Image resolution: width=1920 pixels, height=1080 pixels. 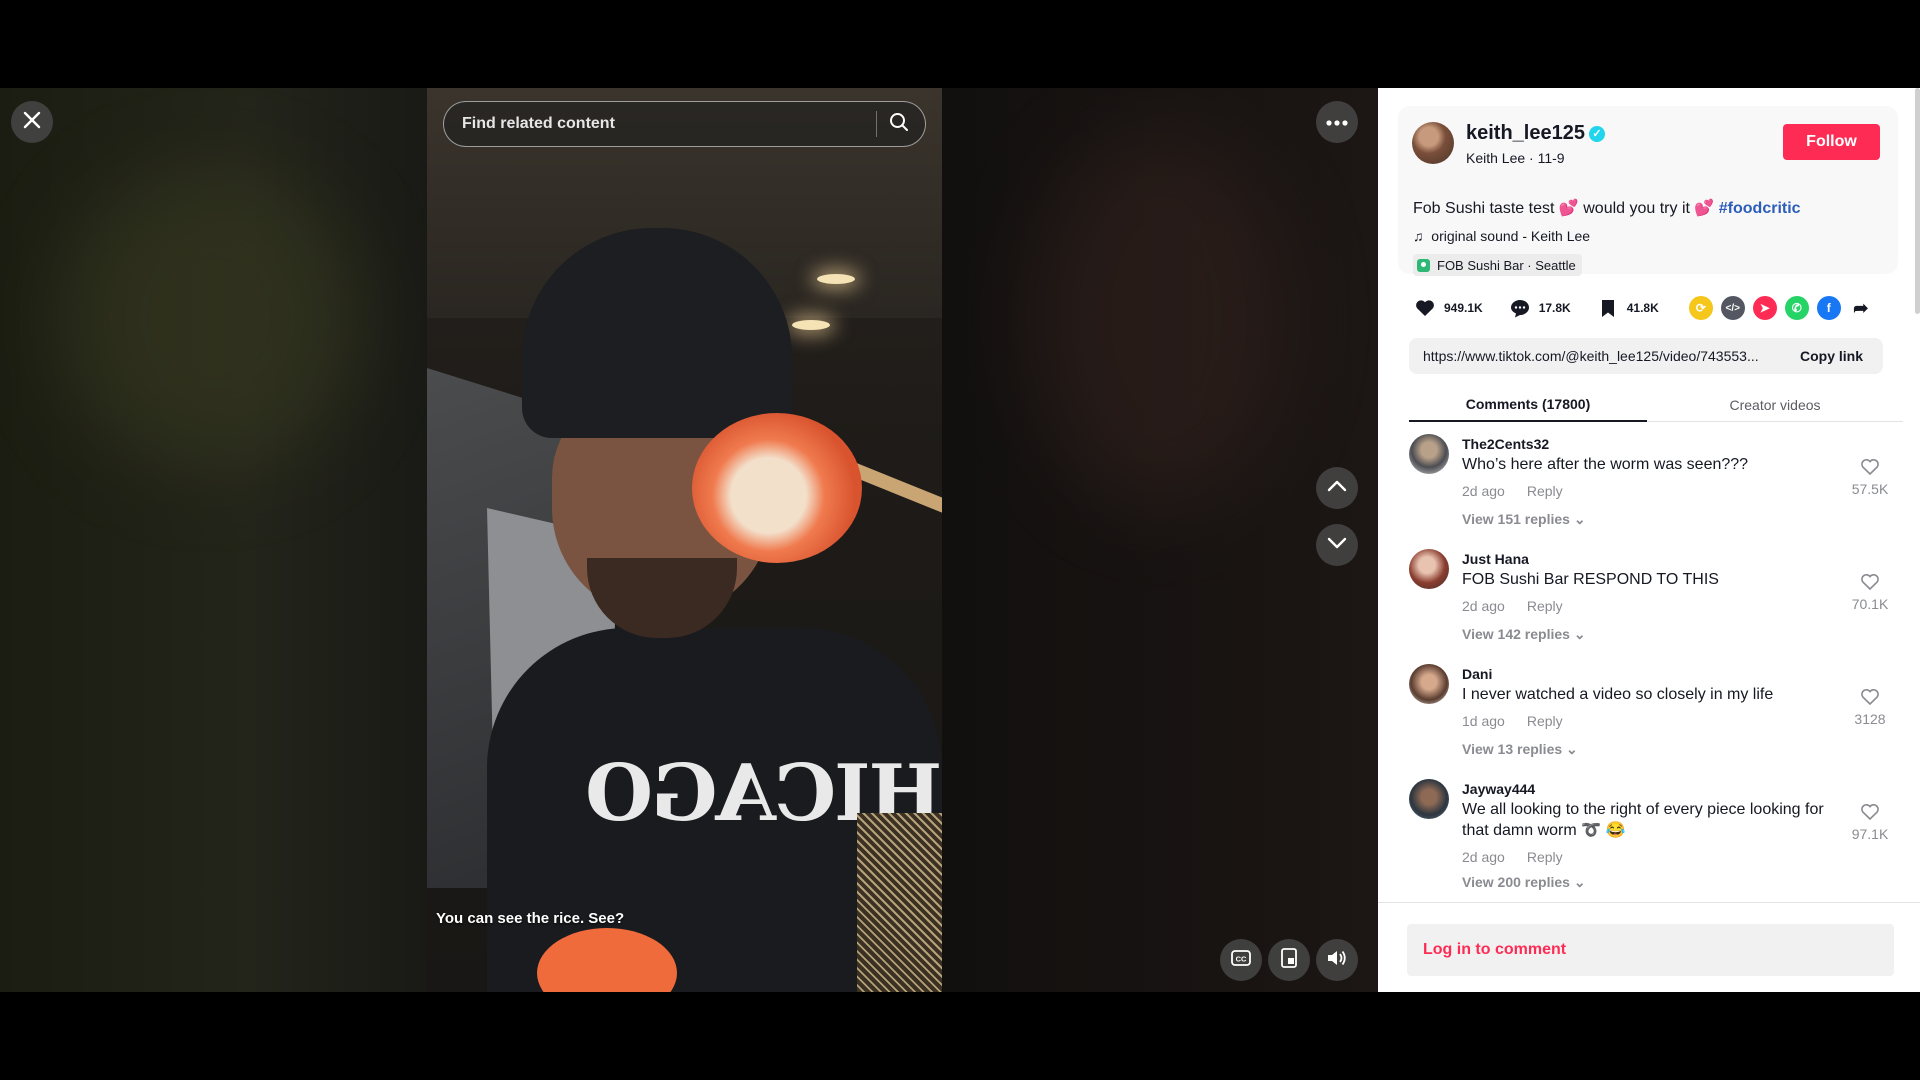 What do you see at coordinates (1700, 308) in the screenshot?
I see `repost-icon: ⟳` at bounding box center [1700, 308].